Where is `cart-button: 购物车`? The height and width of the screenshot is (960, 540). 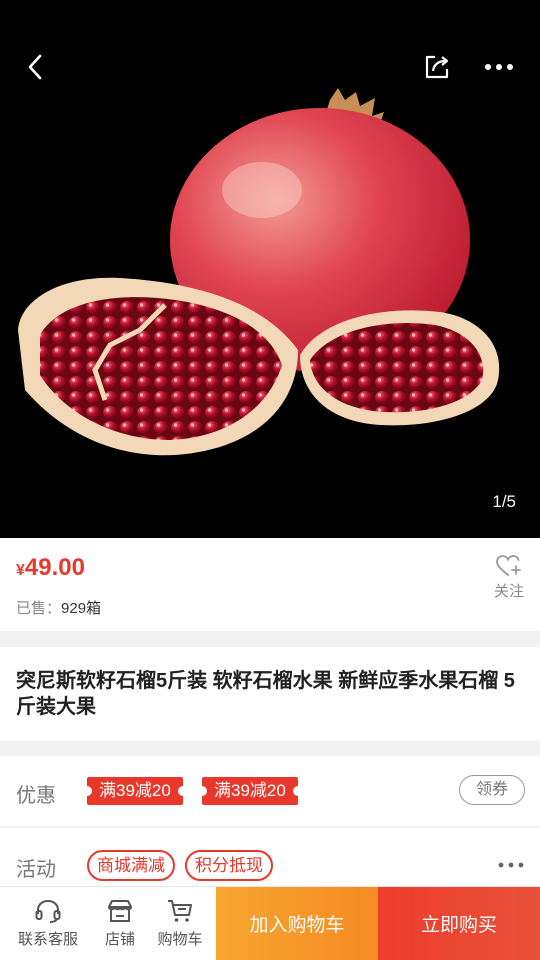
cart-button: 购物车 is located at coordinates (180, 923).